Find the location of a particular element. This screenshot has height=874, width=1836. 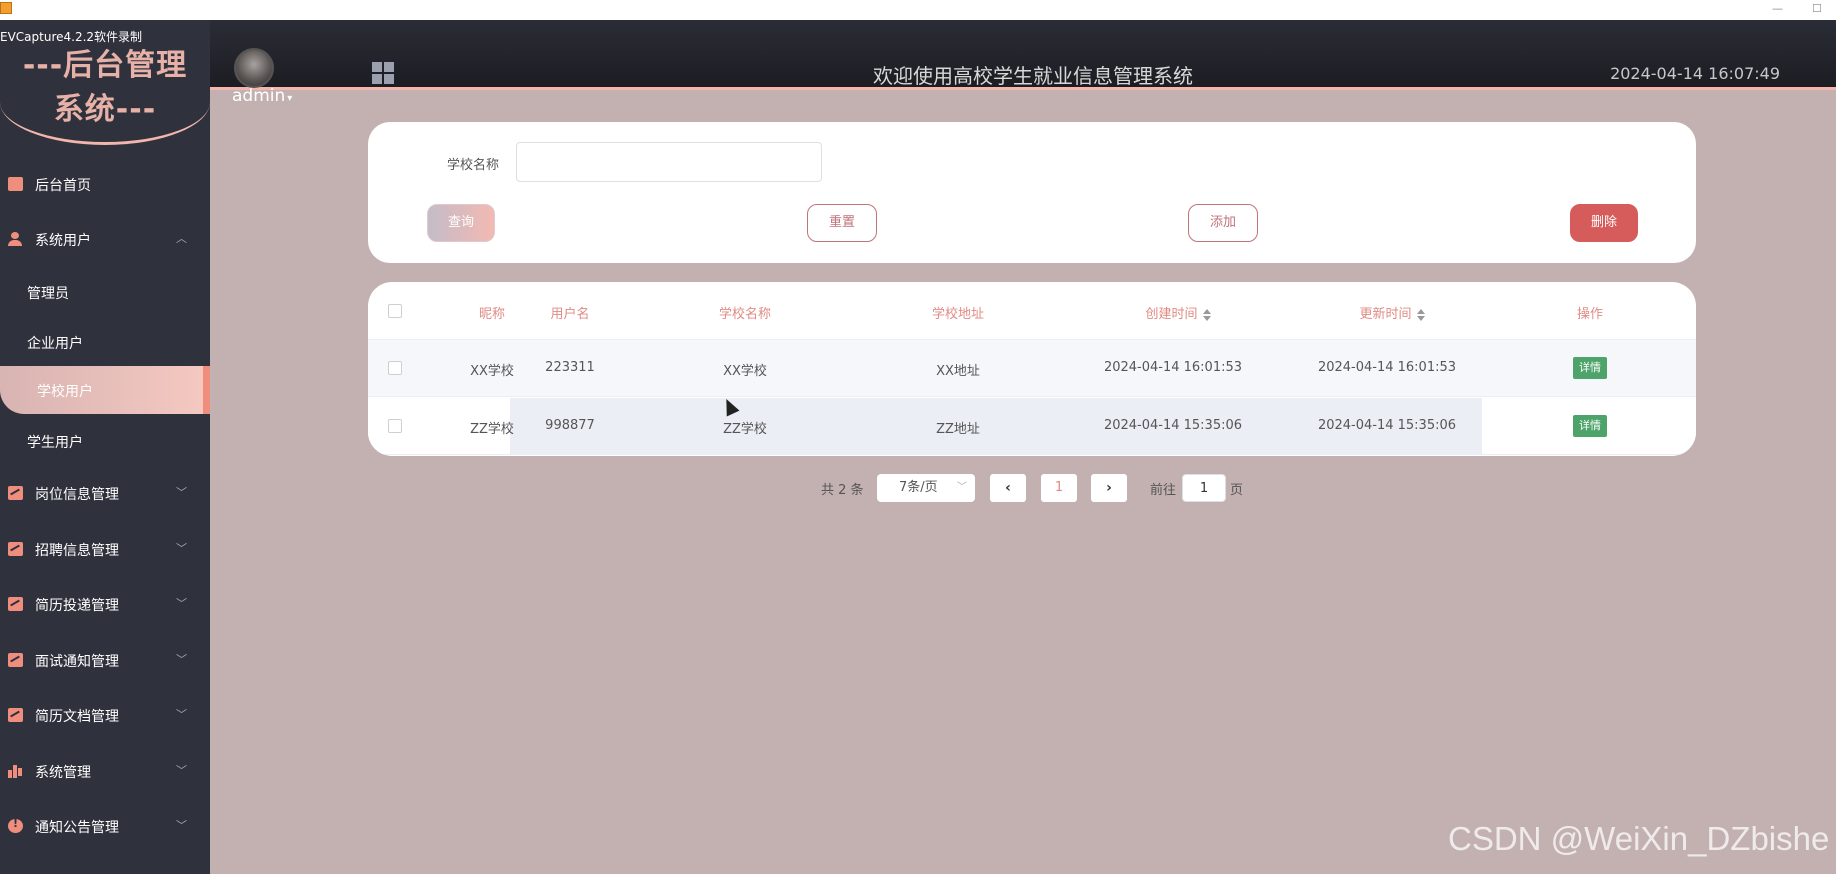

sidebar-item-label: 招聘信息管理 is located at coordinates (77, 551).